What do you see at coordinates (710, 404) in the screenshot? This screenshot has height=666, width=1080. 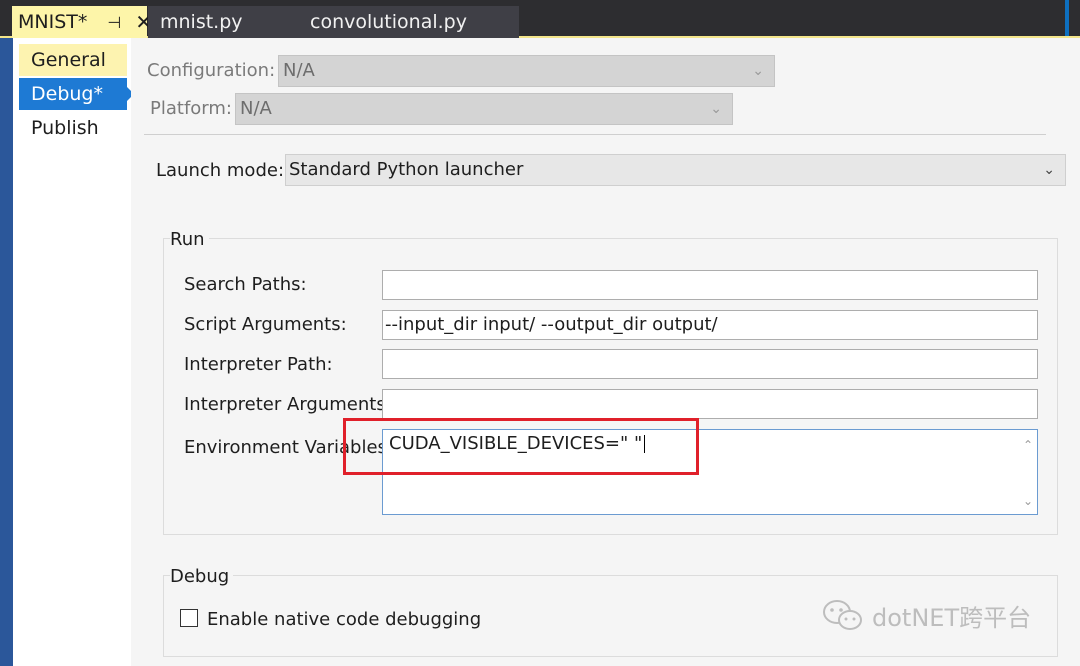 I see `interpreter-arguments-input` at bounding box center [710, 404].